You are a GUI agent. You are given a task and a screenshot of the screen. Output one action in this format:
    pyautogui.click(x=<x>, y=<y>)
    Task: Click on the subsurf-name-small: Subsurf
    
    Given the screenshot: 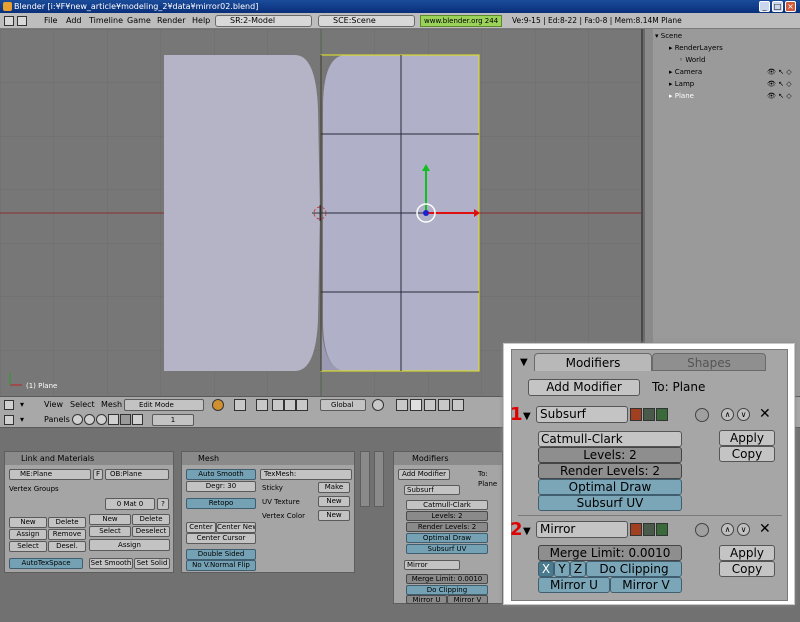 What is the action you would take?
    pyautogui.click(x=432, y=490)
    